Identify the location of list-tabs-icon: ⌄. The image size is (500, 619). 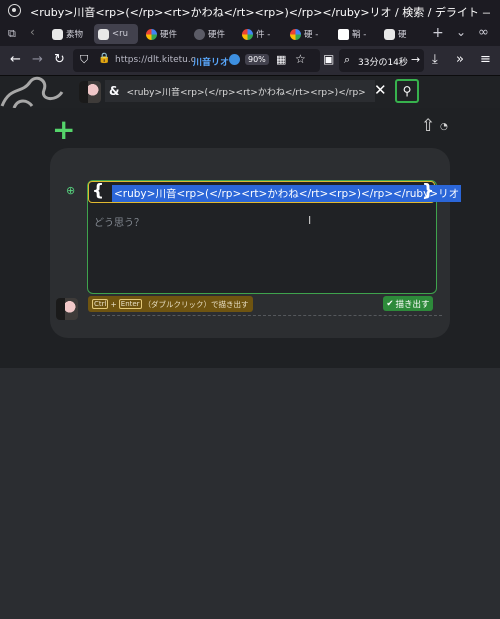
(461, 32).